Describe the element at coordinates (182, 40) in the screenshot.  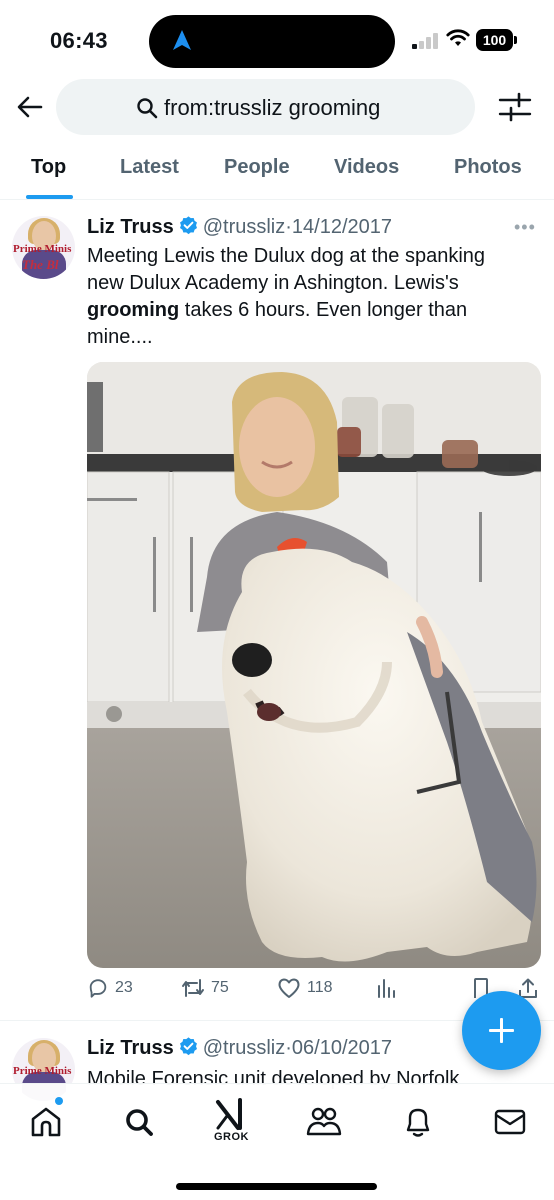
I see `navigation-arrow-icon` at that location.